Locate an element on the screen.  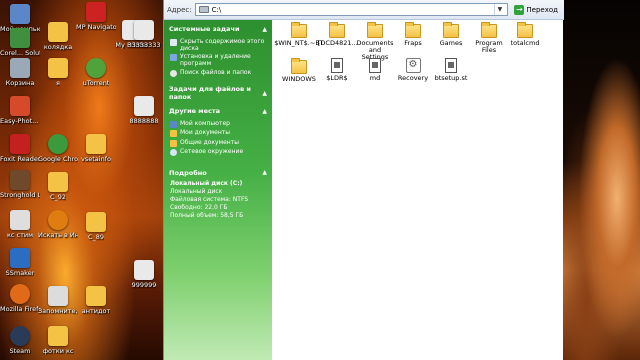
desktop-icon-search-web: Искать в Интернете is located at coordinates (58, 224).